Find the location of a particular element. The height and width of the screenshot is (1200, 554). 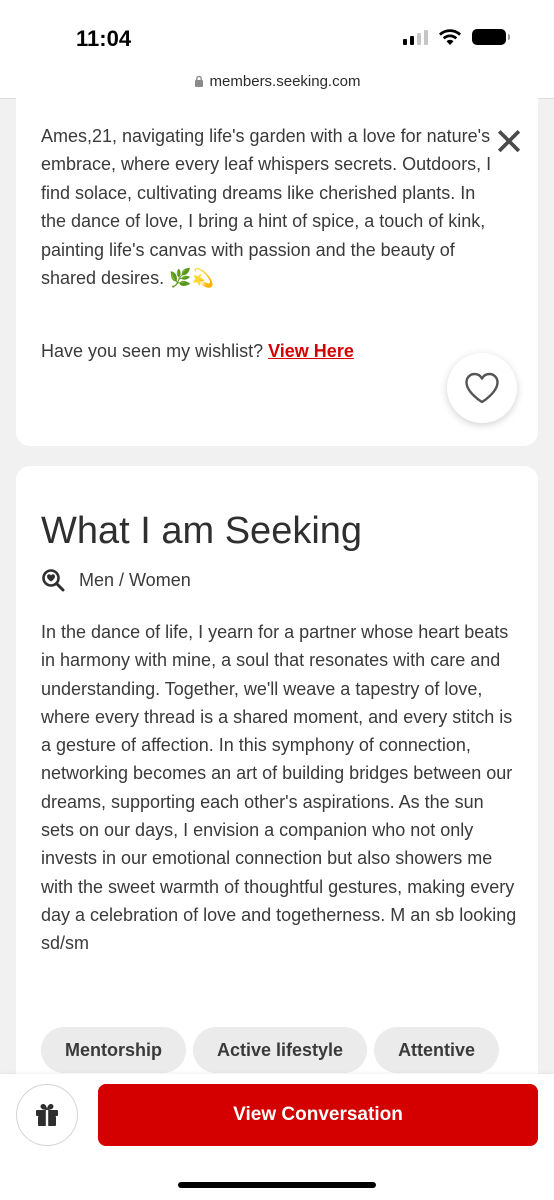

wishlist-line: Have you seen my wishlist? View Here is located at coordinates (197, 351).